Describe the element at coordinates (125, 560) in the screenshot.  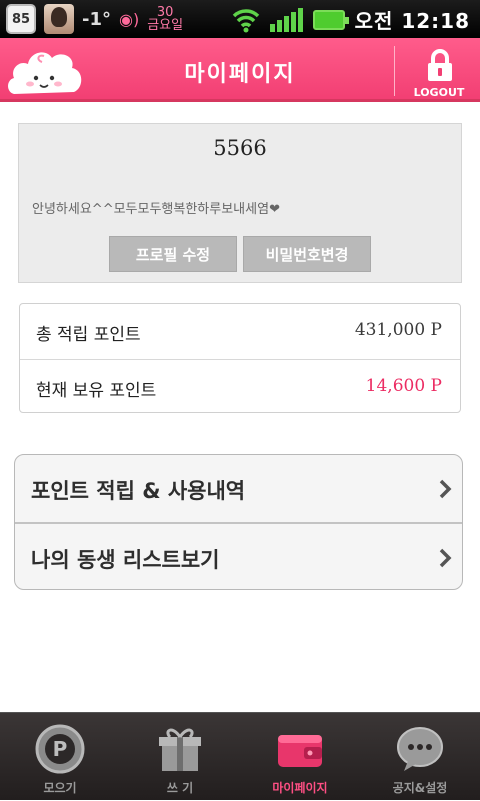
I see `menu-item-label: 나의 동생 리스트보기` at that location.